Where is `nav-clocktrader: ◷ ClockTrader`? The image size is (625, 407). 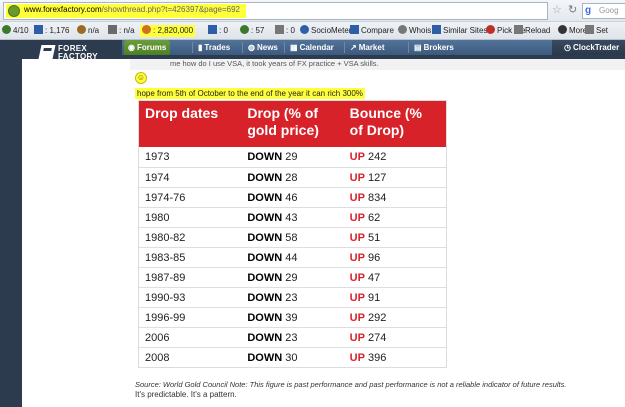 nav-clocktrader: ◷ ClockTrader is located at coordinates (591, 47).